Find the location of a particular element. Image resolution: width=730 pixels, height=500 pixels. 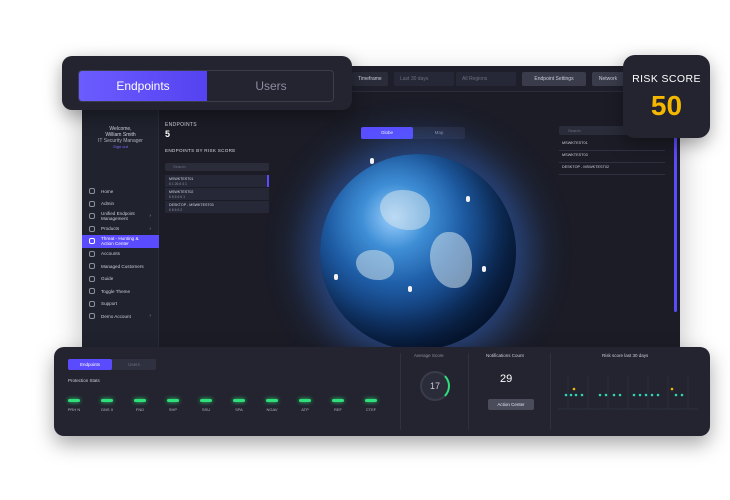

sidebar-item-toggle-theme: Toggle Theme is located at coordinates (120, 291).